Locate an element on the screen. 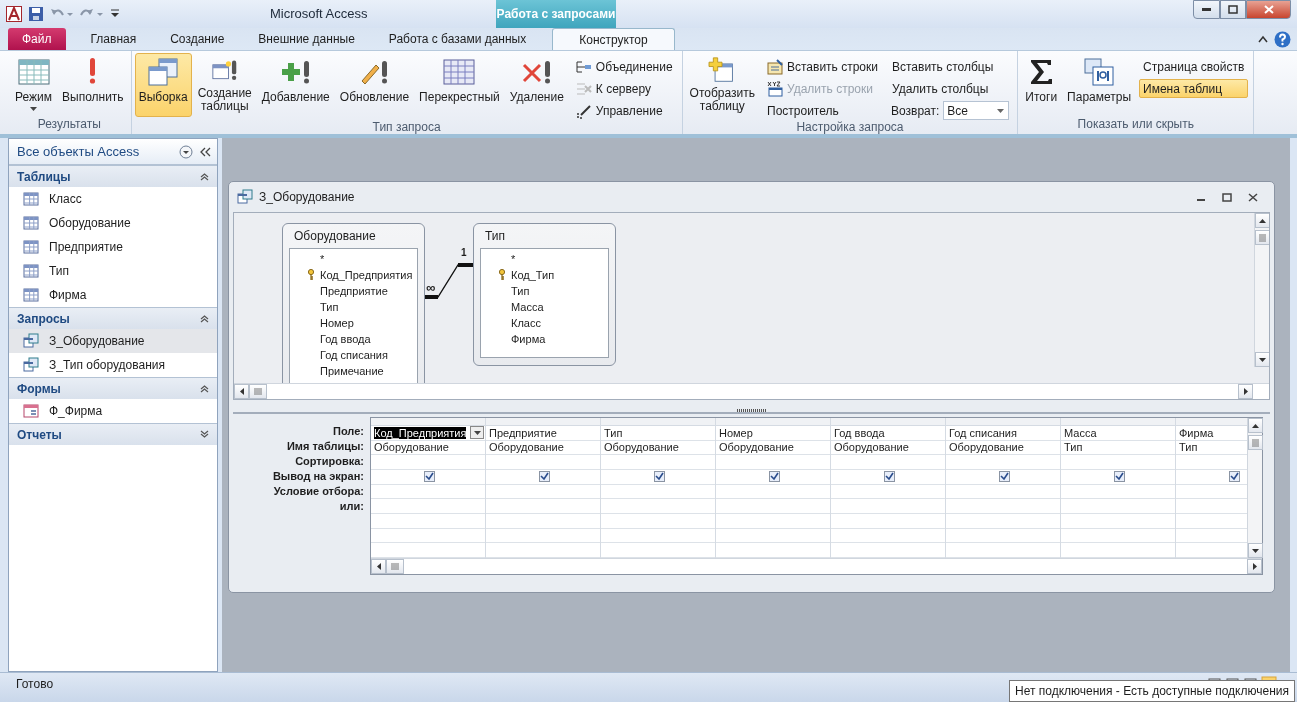 The height and width of the screenshot is (702, 1297). return-dropdown: Все is located at coordinates (976, 110).